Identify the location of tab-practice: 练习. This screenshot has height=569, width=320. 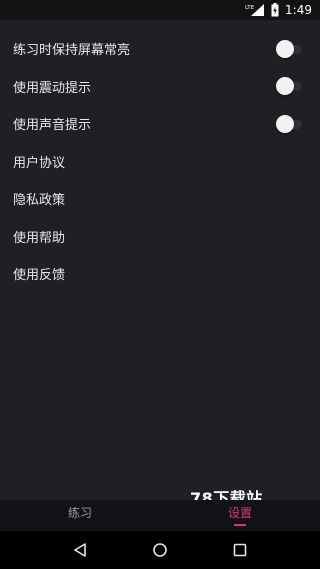
(80, 515).